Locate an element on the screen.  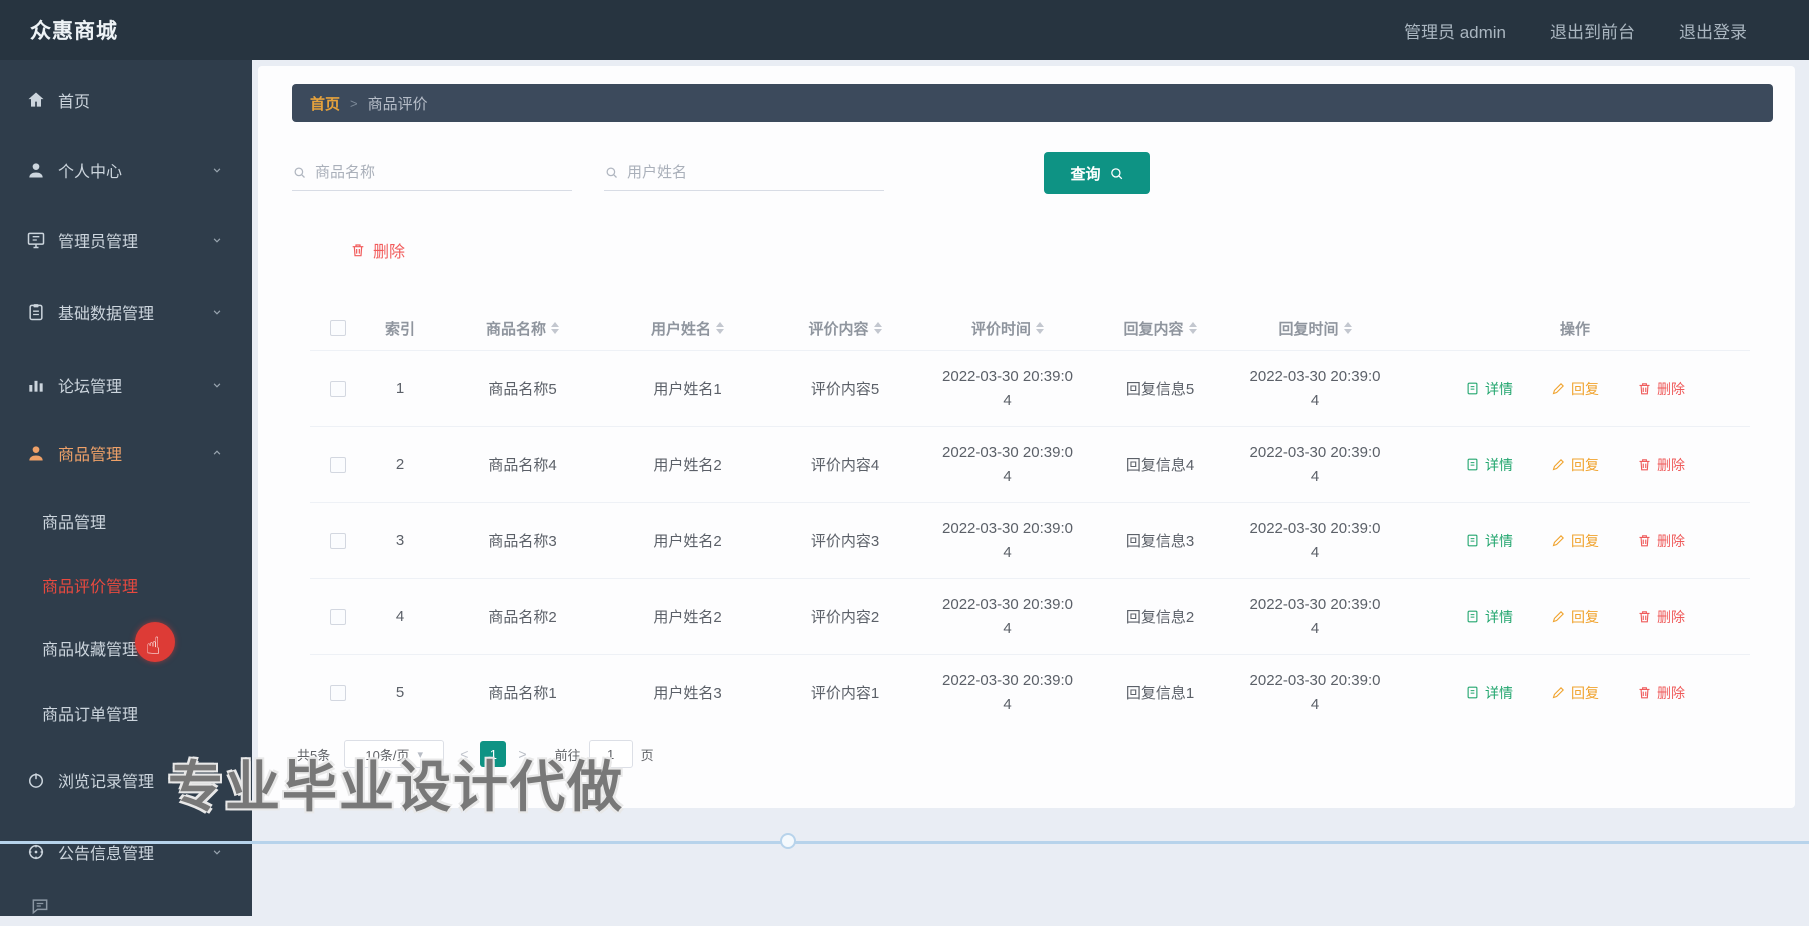
column-header-index: 索引 is located at coordinates (399, 329).